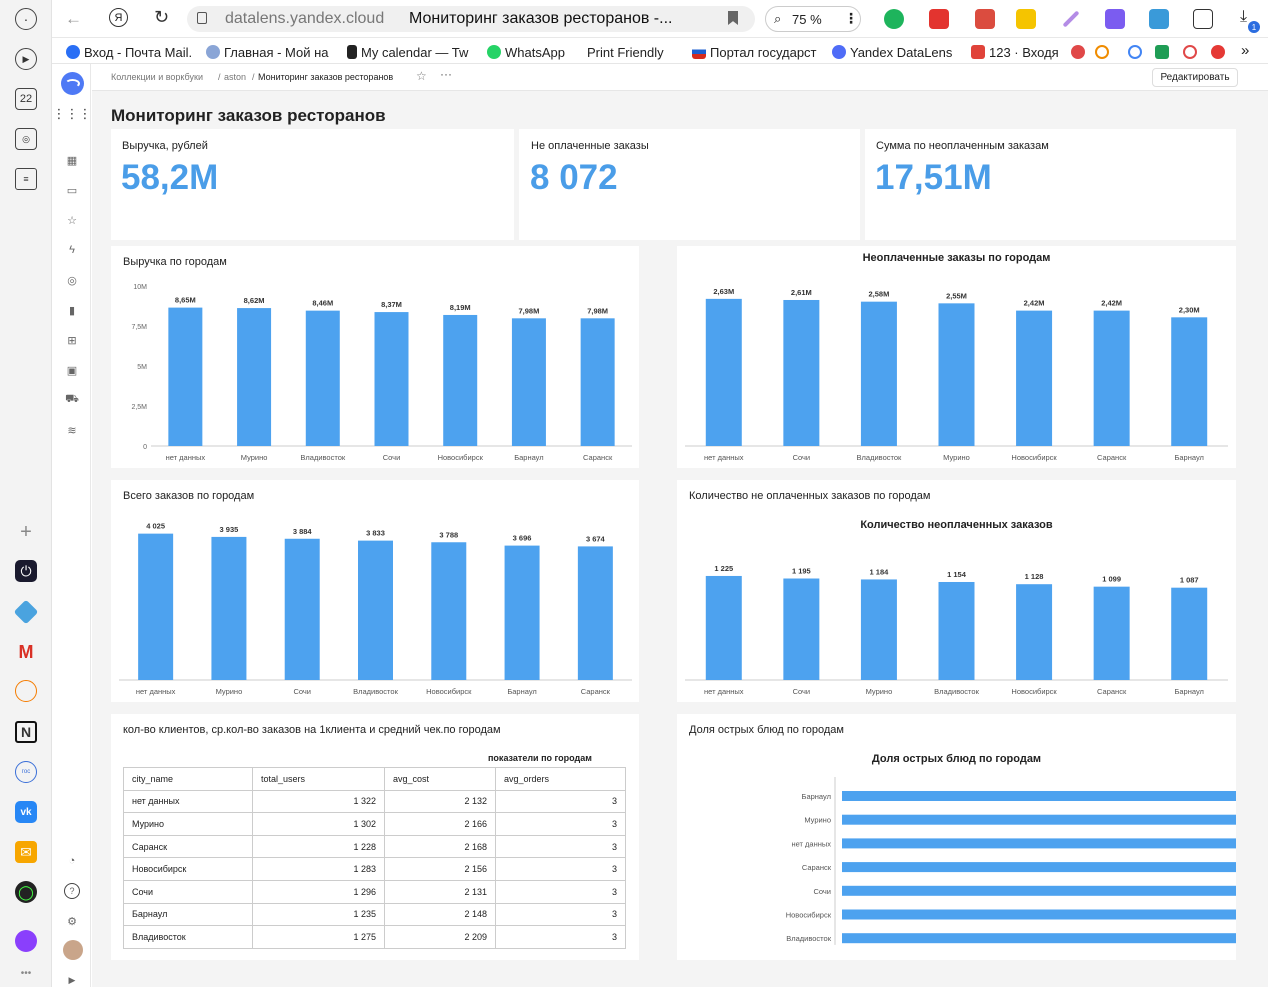  What do you see at coordinates (894, 19) in the screenshot?
I see `extension-shield-icon` at bounding box center [894, 19].